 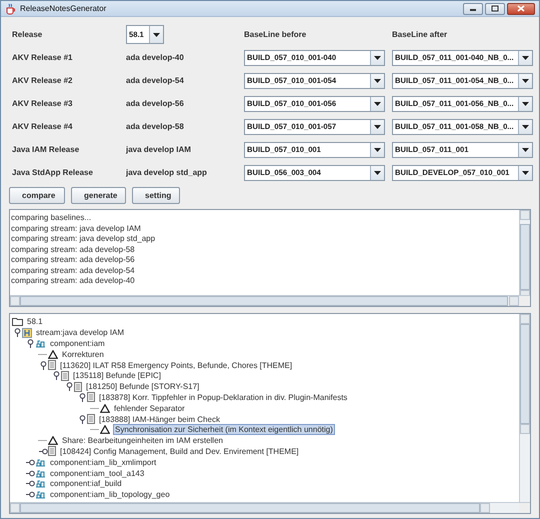 What do you see at coordinates (83, 354) in the screenshot?
I see `tree-node: Korrekturen` at bounding box center [83, 354].